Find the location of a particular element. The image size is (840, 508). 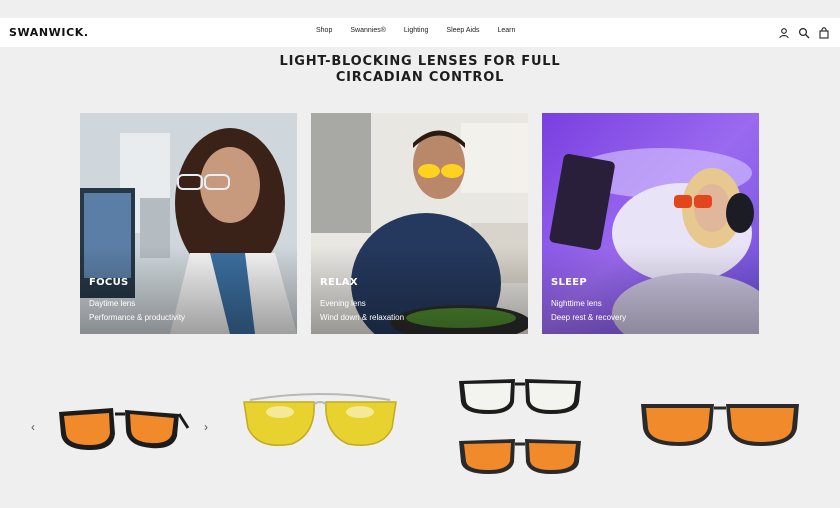

product-yellow-aviator is located at coordinates (320, 420).